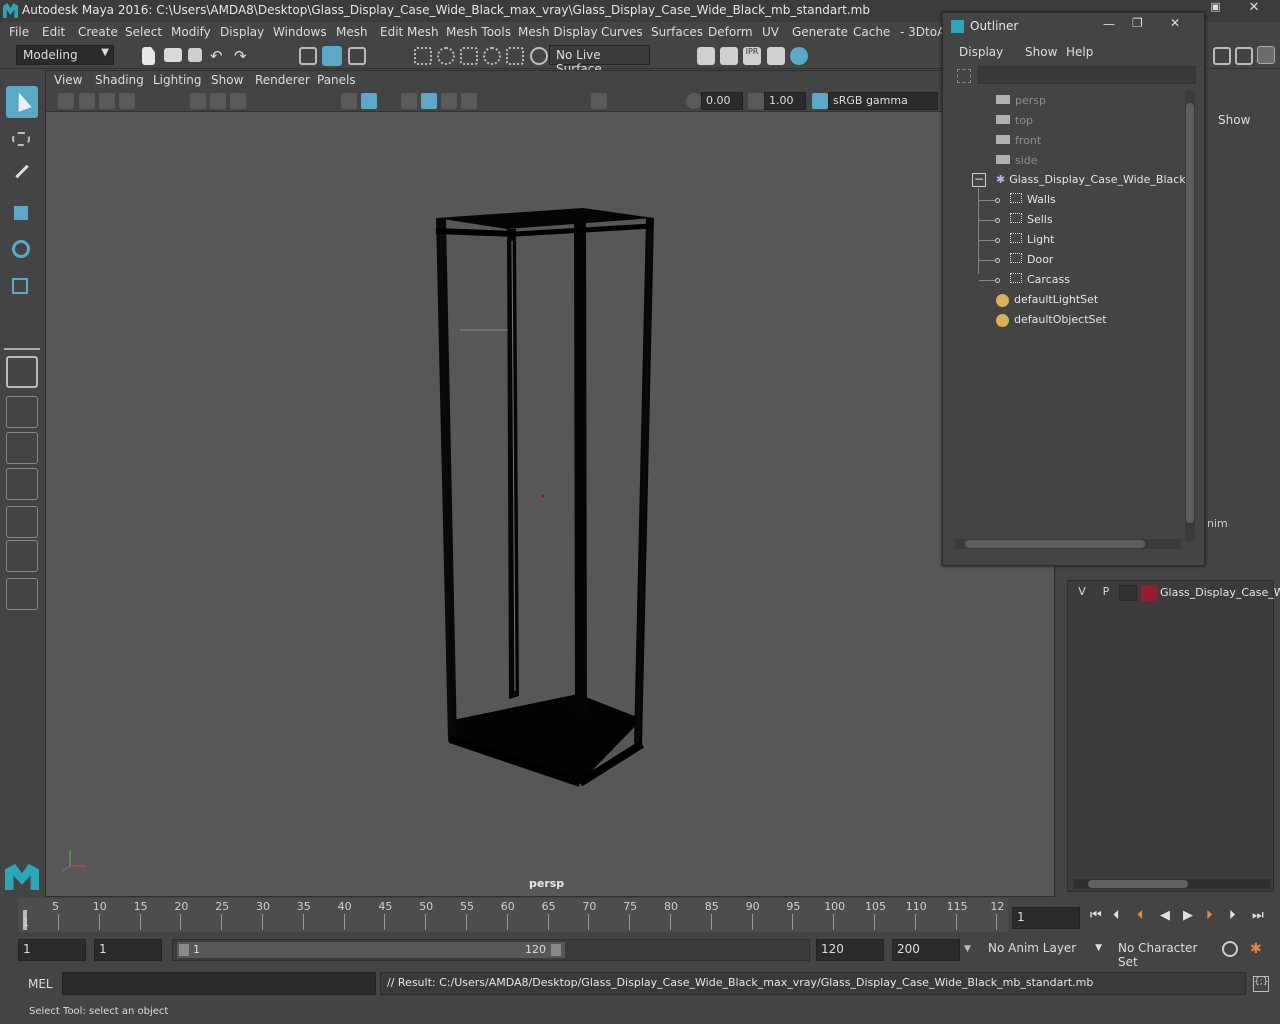 This screenshot has width=1280, height=1024. I want to click on uv-layout-icon, so click(22, 522).